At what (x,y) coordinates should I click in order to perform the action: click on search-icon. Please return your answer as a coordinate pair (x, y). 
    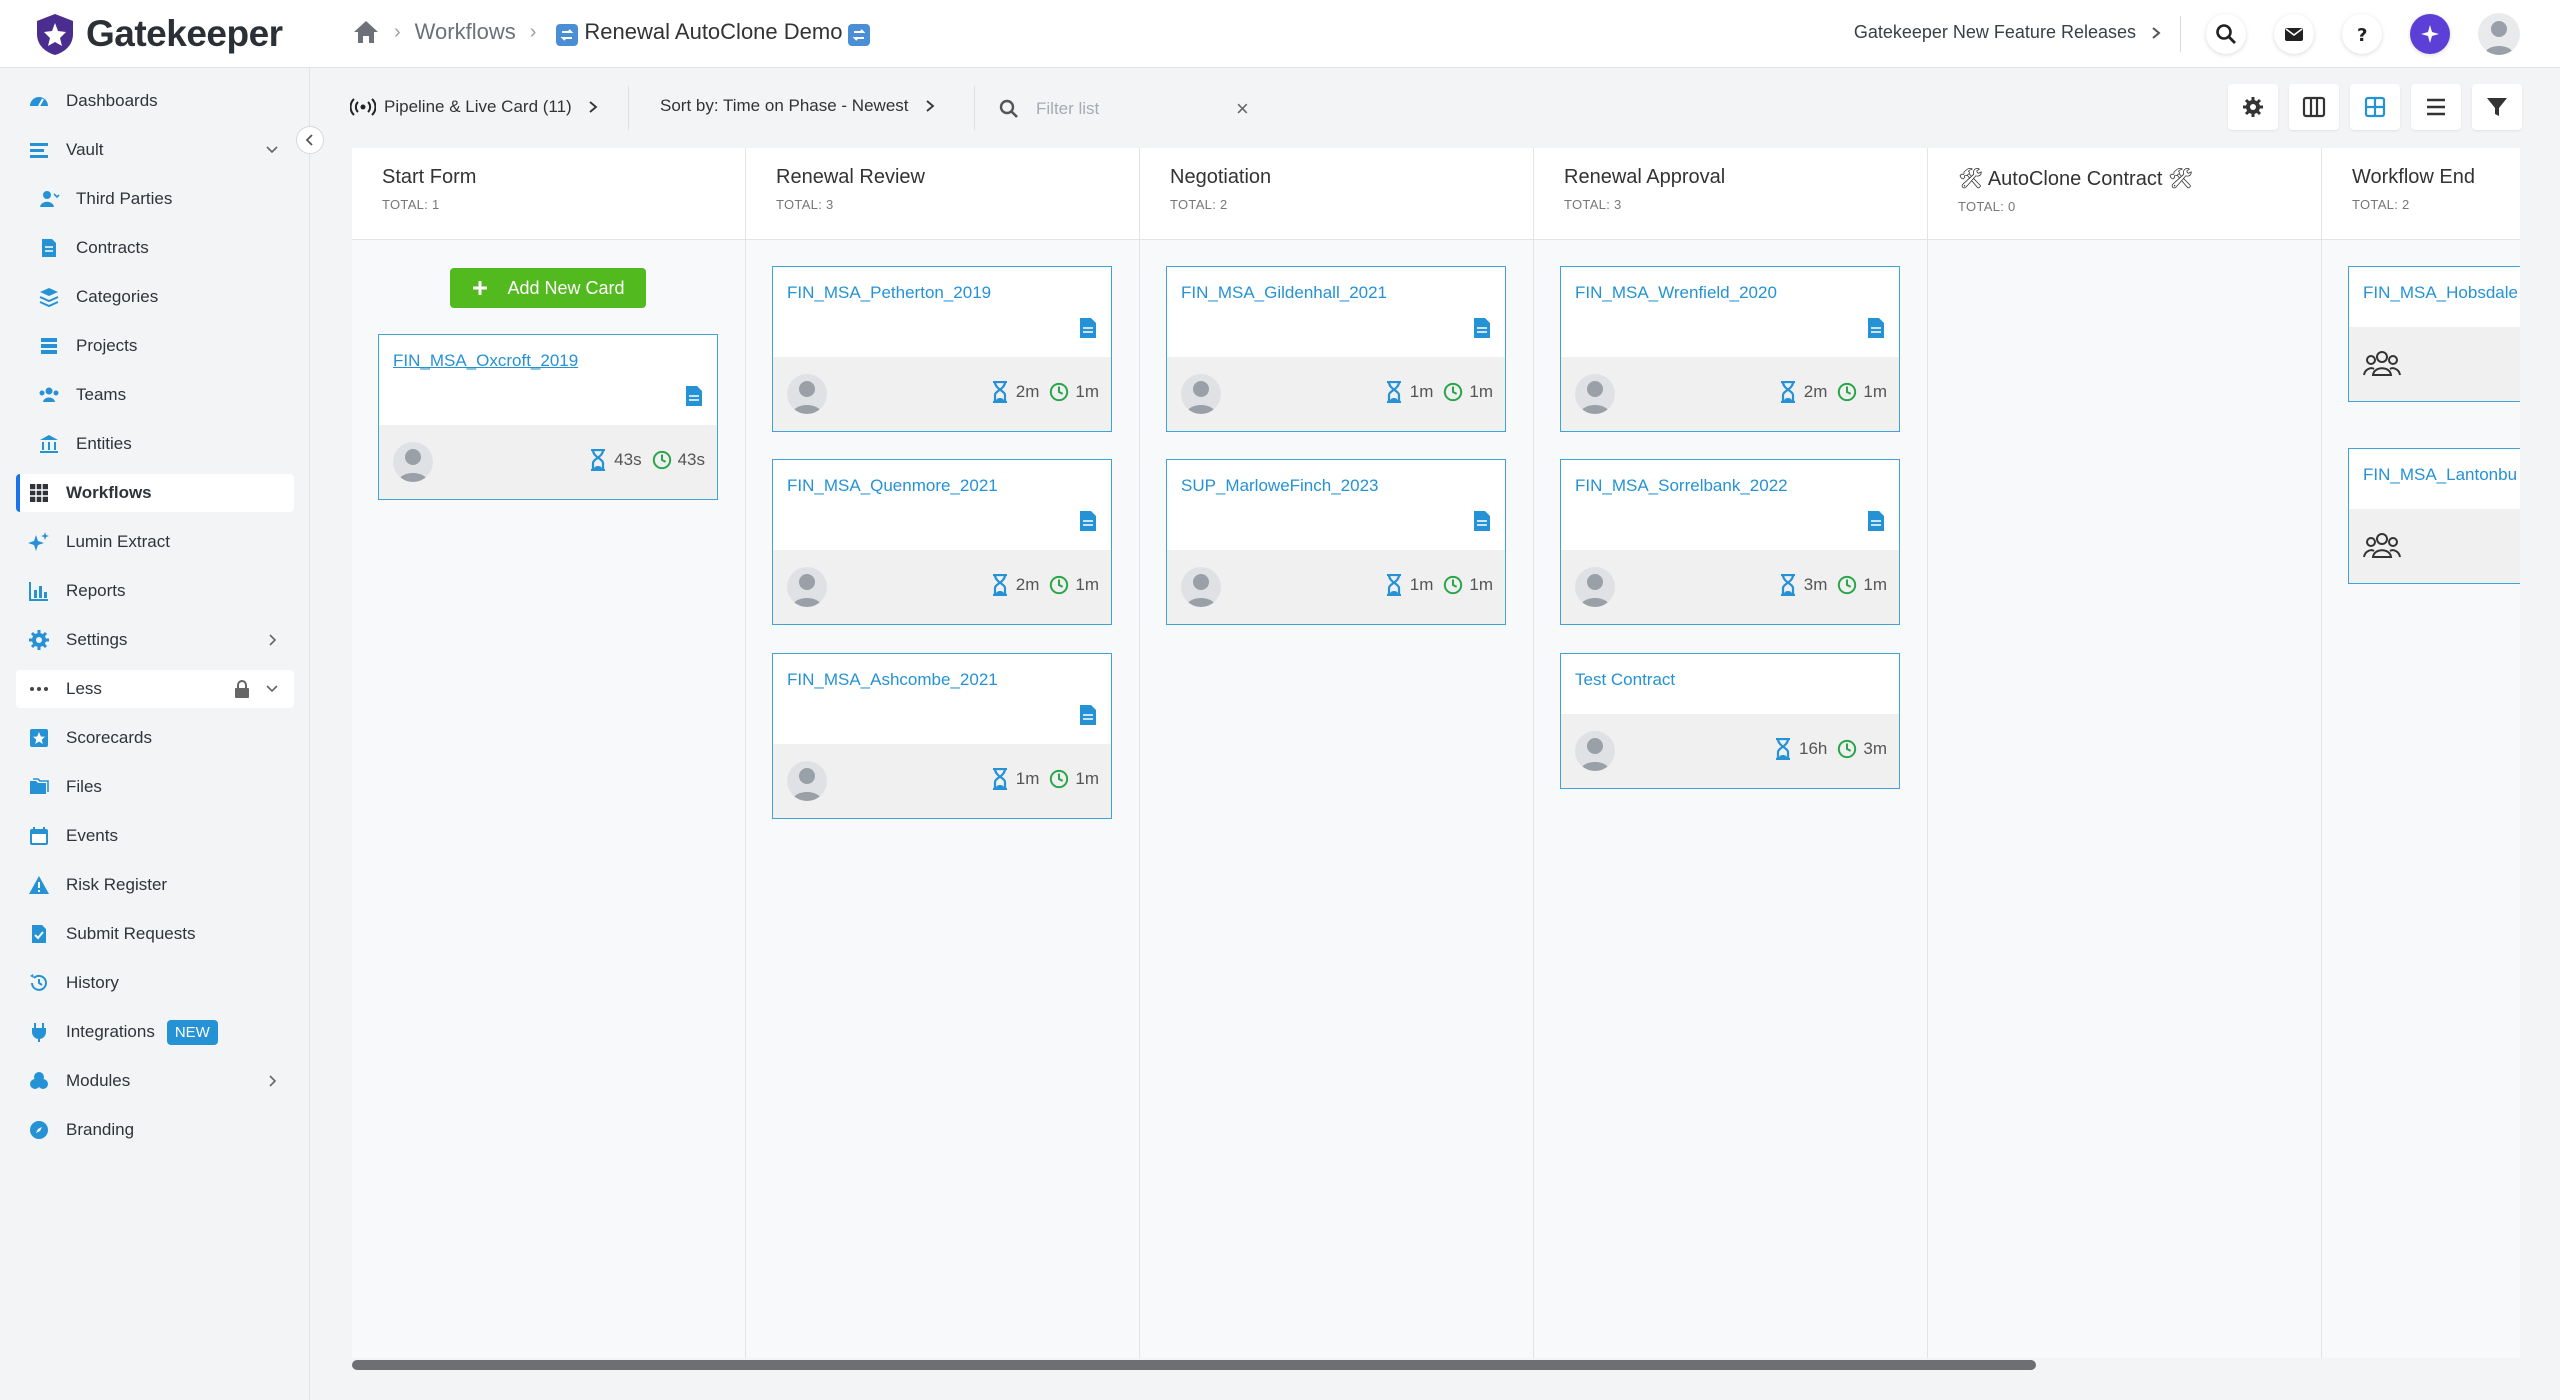
    Looking at the image, I should click on (1008, 108).